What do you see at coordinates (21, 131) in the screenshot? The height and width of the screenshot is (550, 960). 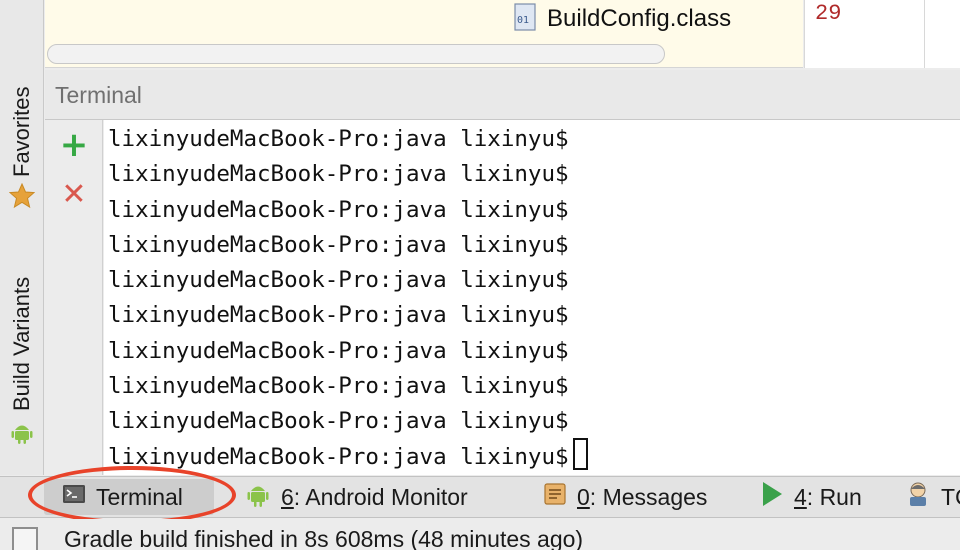 I see `favorites-label: Favorites` at bounding box center [21, 131].